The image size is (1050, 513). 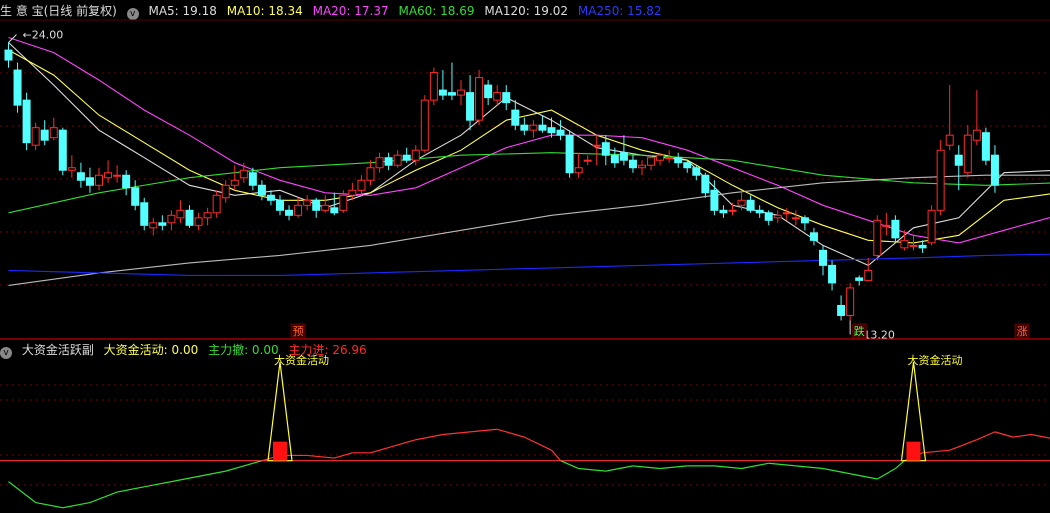 I want to click on signal-marker-label: 跌, so click(x=859, y=331).